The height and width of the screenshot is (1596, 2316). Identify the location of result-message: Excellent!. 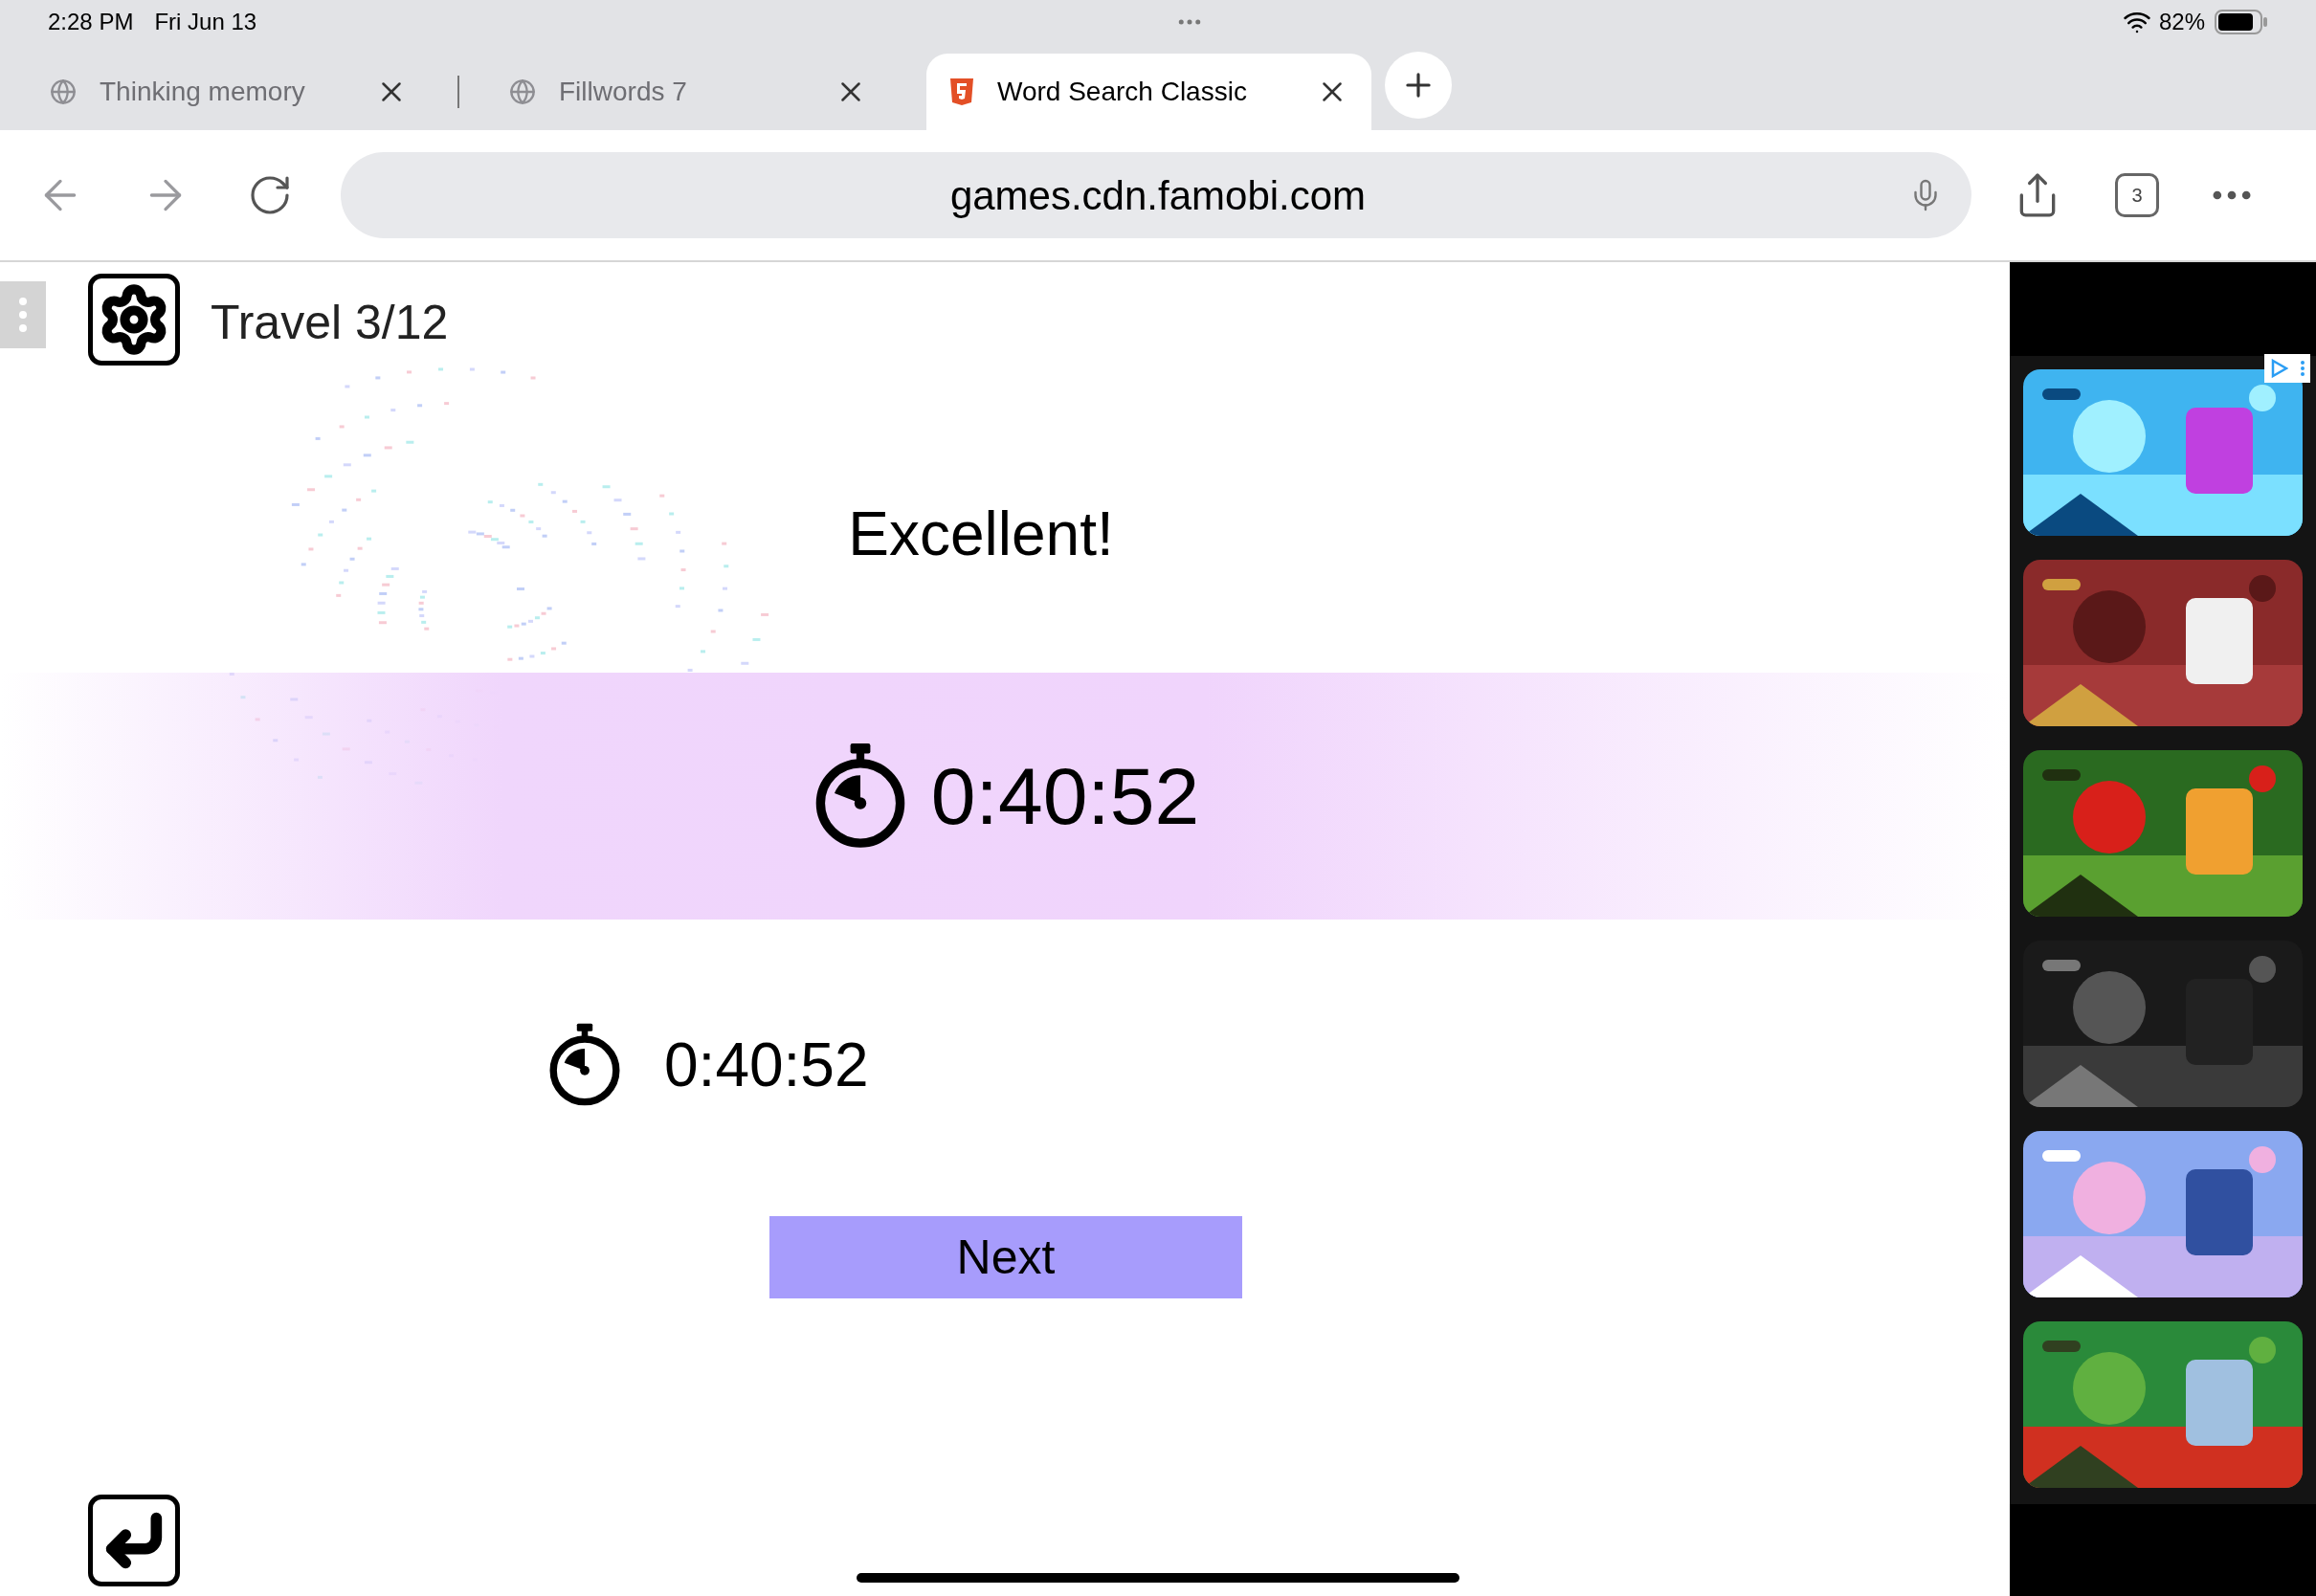
(981, 535).